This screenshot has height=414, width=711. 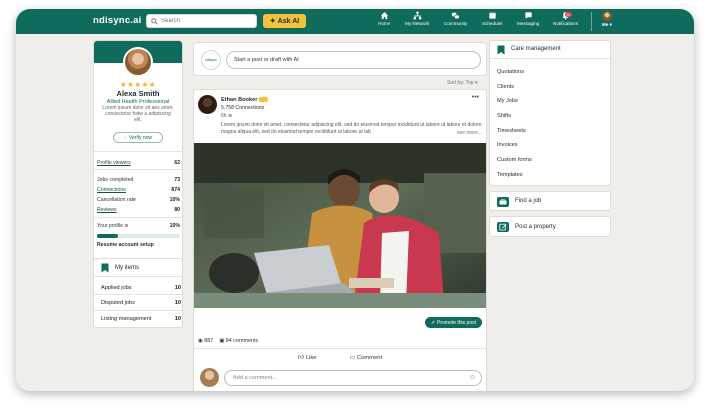 I want to click on post-options-icon: •••, so click(x=475, y=97).